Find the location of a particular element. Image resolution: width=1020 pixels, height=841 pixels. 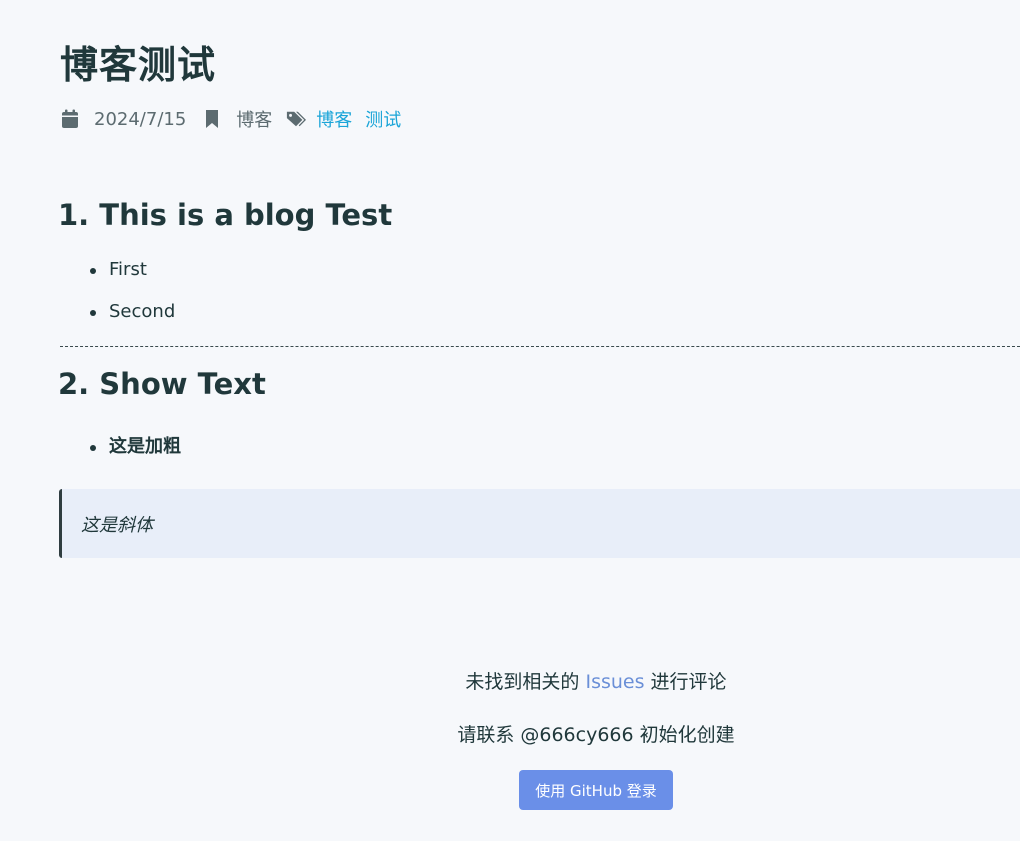

bullet-list: 这是加粗 is located at coordinates (135, 455).